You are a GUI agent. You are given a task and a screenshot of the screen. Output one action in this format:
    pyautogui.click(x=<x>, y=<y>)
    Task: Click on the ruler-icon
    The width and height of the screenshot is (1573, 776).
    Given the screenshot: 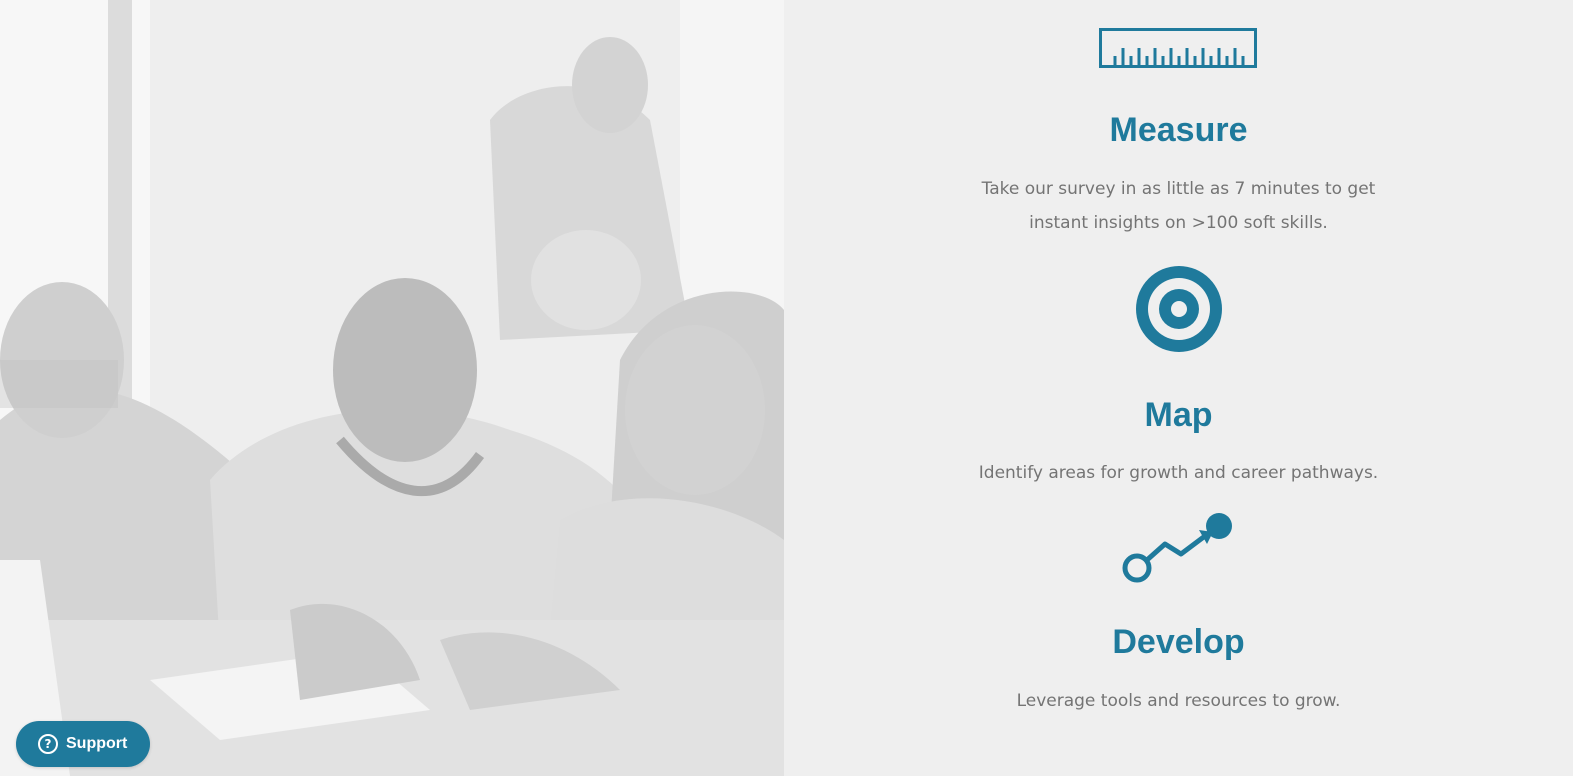 What is the action you would take?
    pyautogui.click(x=1178, y=49)
    